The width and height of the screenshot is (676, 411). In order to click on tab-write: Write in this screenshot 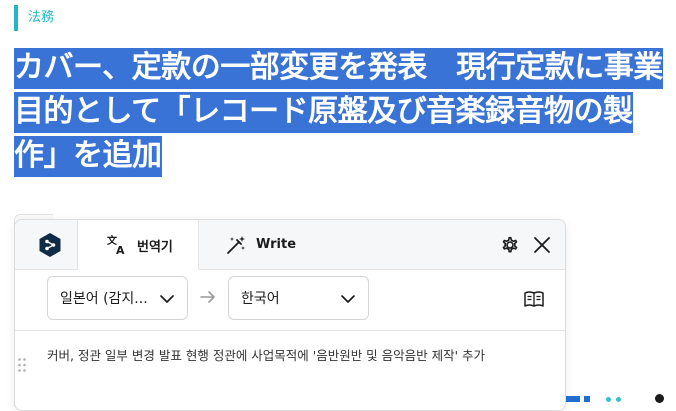, I will do `click(258, 244)`.